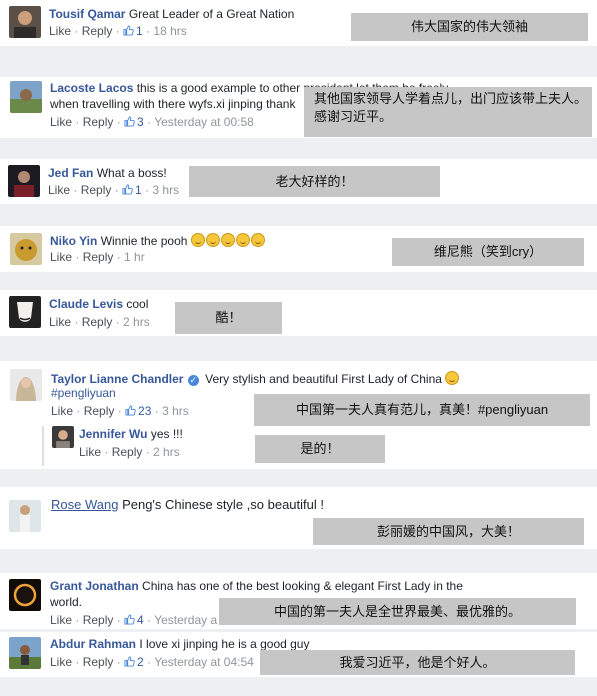 The height and width of the screenshot is (696, 597). Describe the element at coordinates (185, 620) in the screenshot. I see `timestamp: Yesterday a` at that location.